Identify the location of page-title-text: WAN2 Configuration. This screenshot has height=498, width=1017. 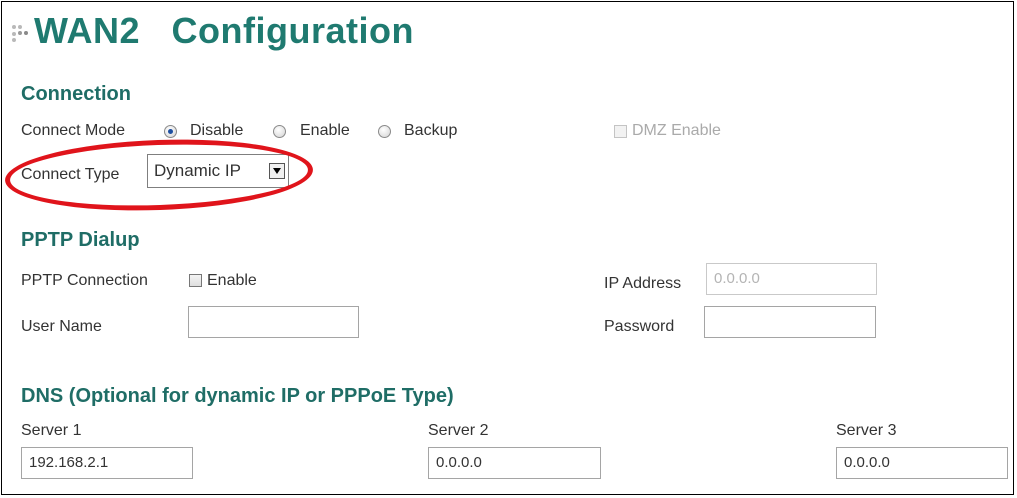
(224, 30).